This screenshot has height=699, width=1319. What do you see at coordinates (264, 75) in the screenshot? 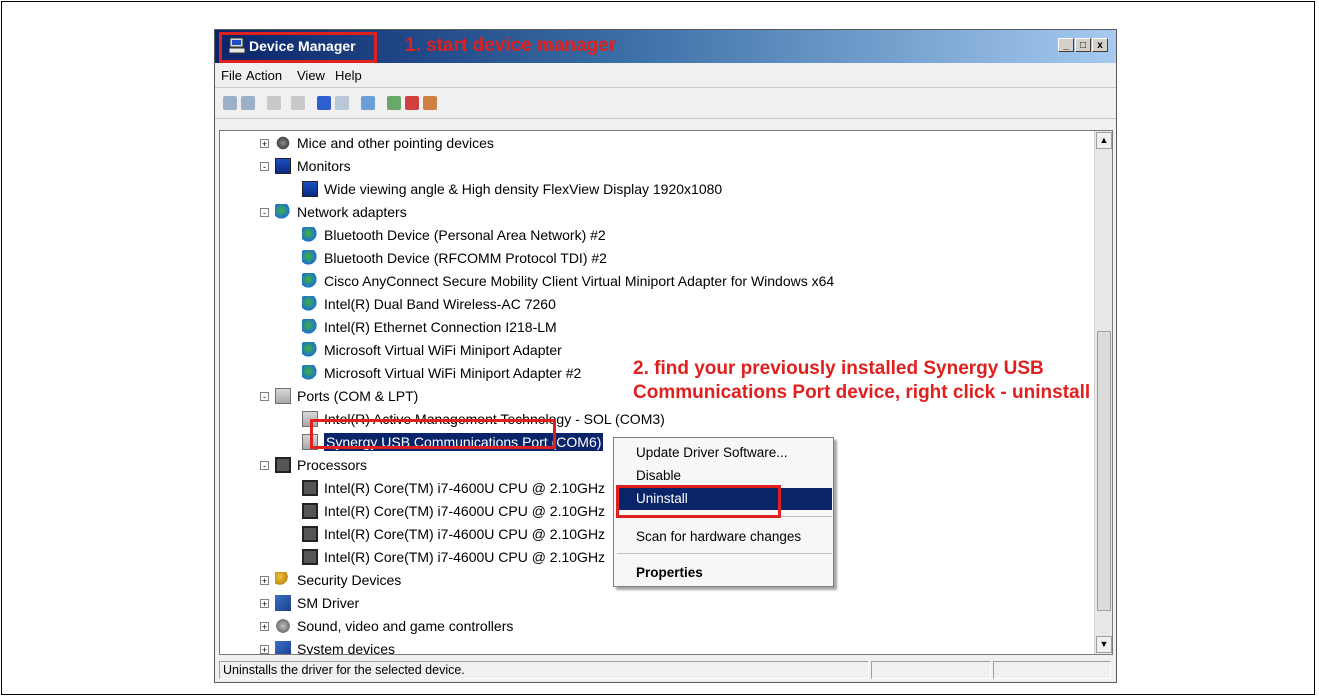
I see `menu-action: Action` at bounding box center [264, 75].